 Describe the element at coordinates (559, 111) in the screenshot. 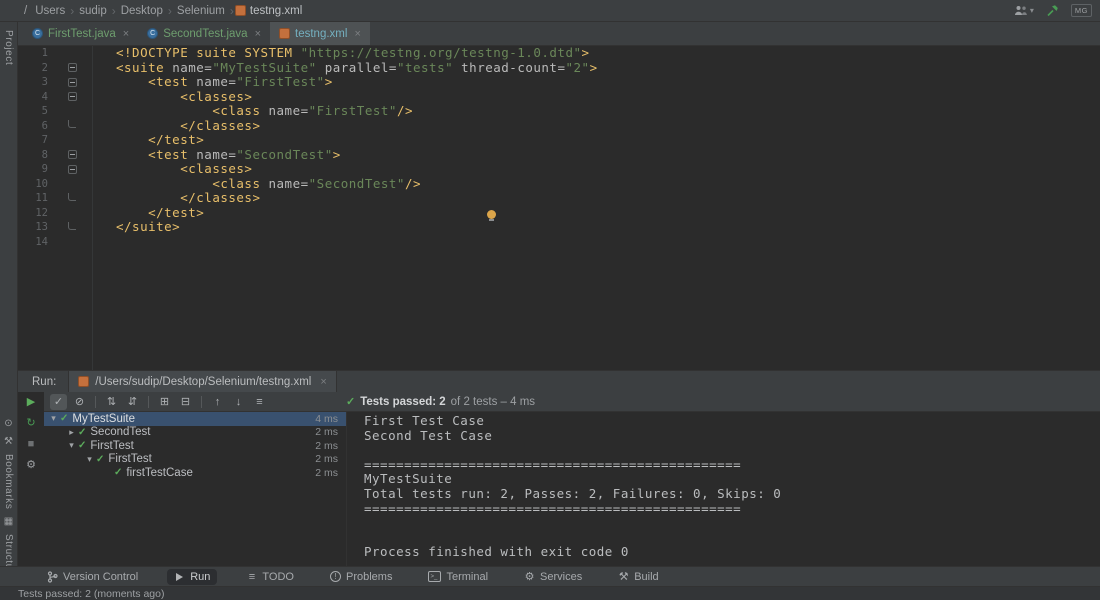

I see `code-line: 5 <class name="FirstTest"/>` at that location.